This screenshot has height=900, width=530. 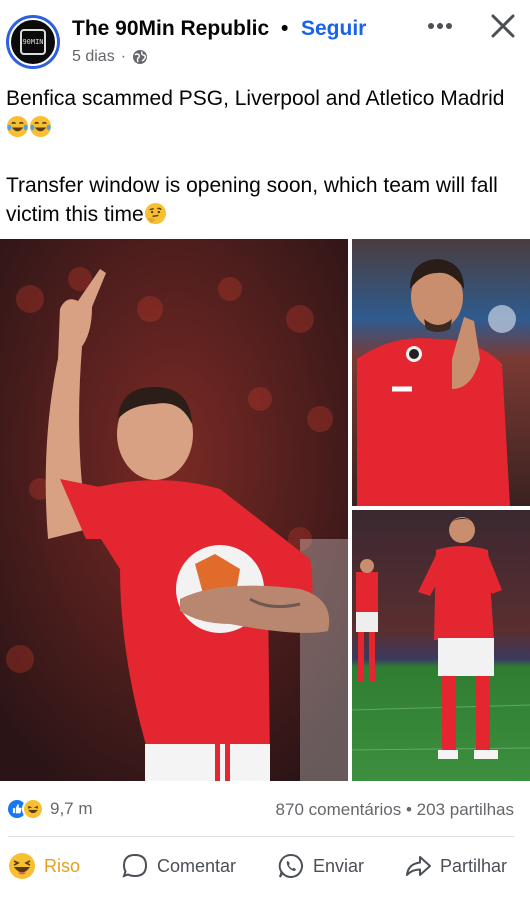 What do you see at coordinates (265, 868) in the screenshot?
I see `action-bar: Riso Comentar Enviar Partilhar` at bounding box center [265, 868].